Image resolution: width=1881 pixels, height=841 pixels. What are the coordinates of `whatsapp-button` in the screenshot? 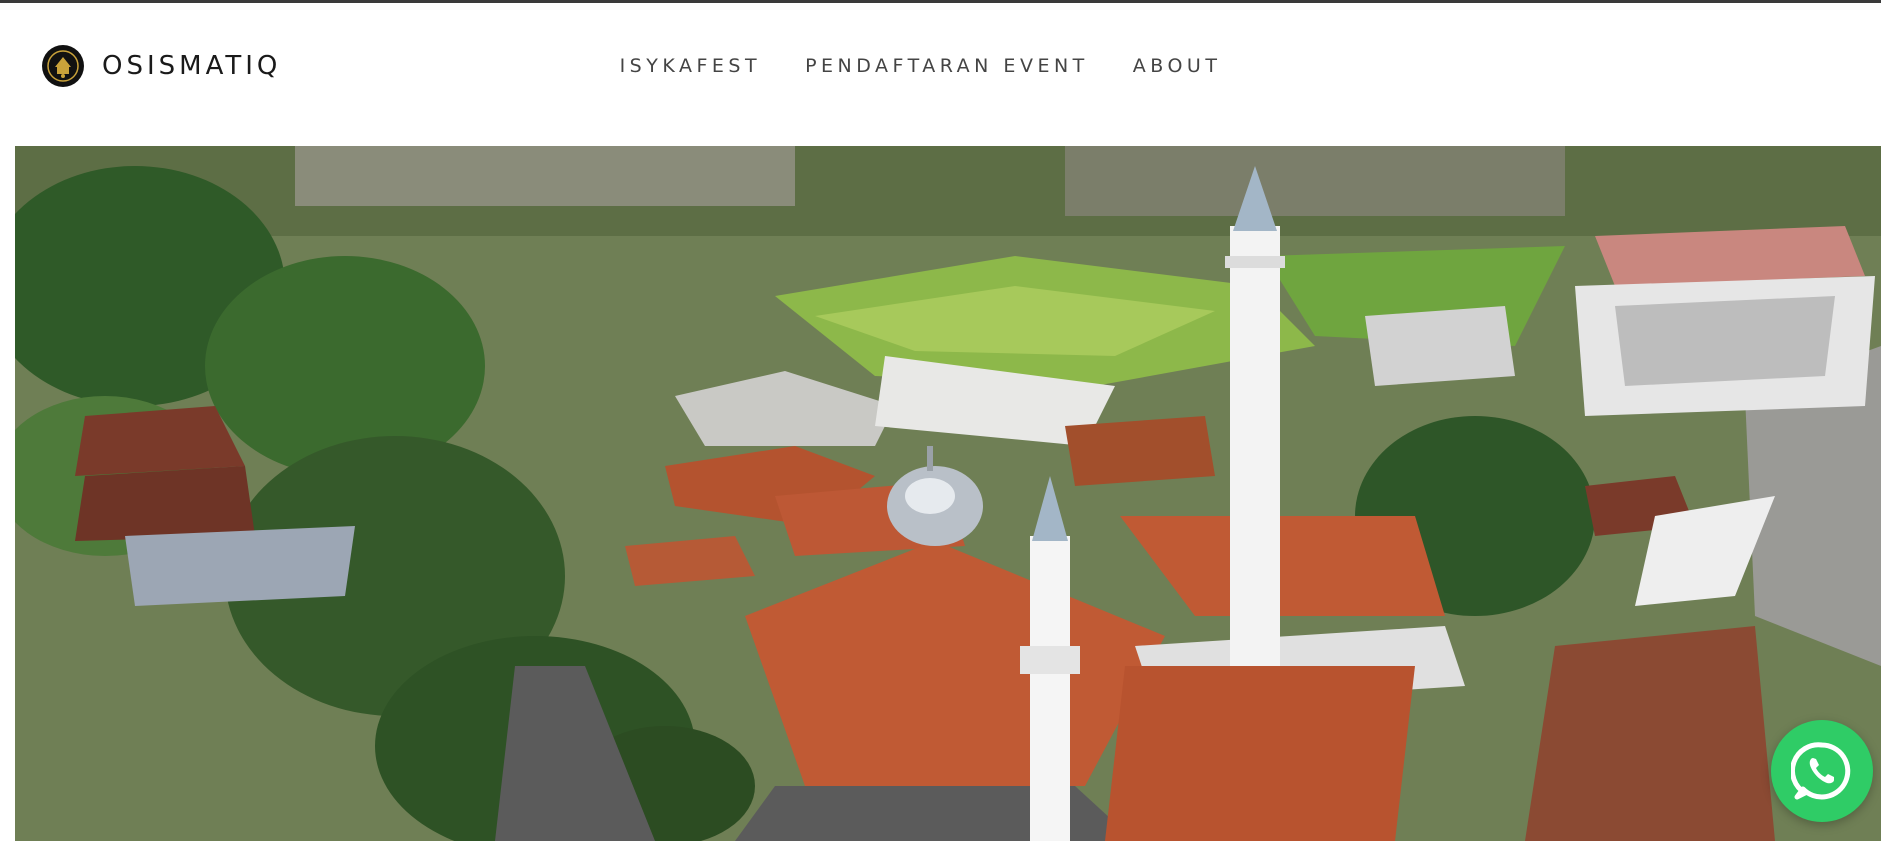 It's located at (1822, 771).